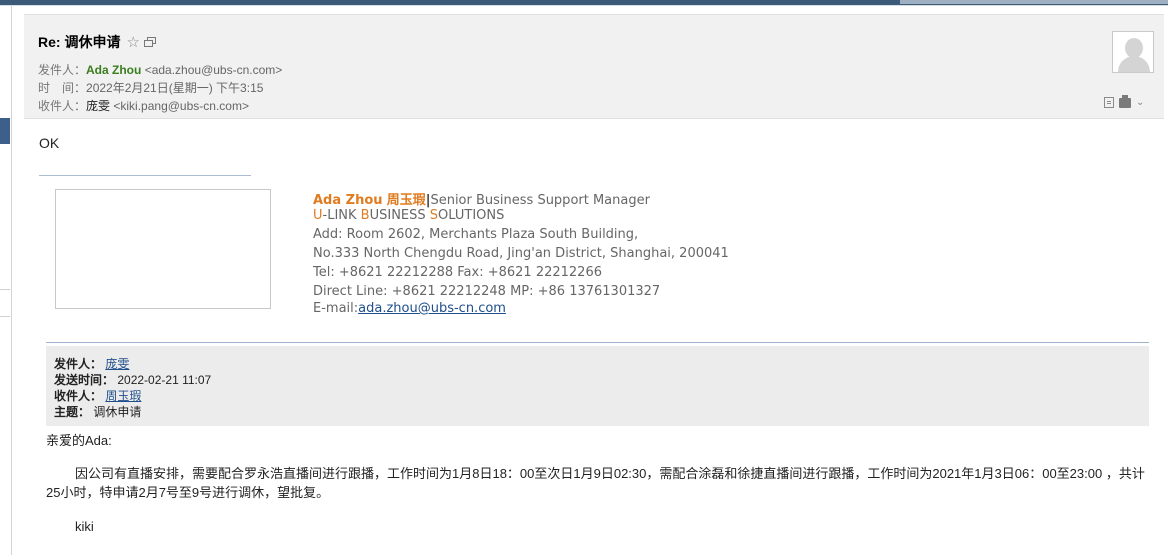 The height and width of the screenshot is (555, 1168). I want to click on quoted-sign: kiki, so click(84, 526).